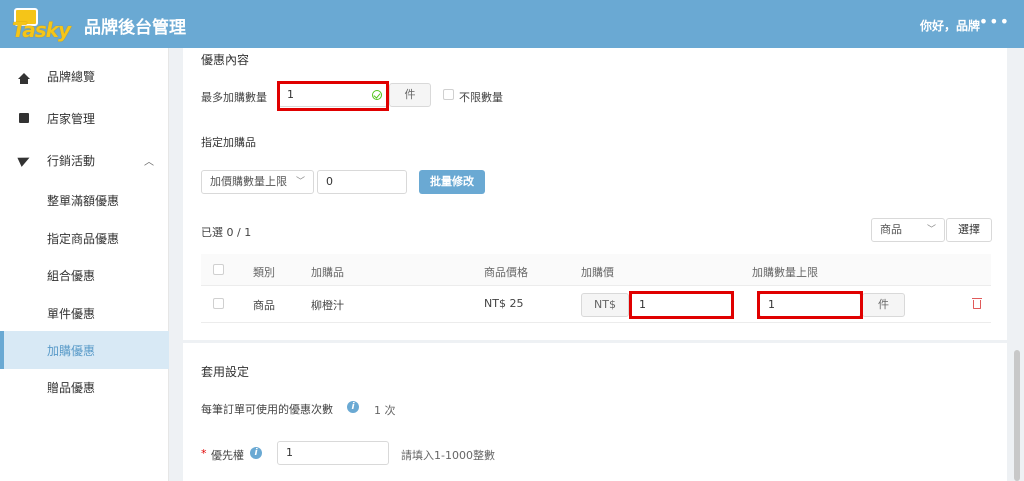 The width and height of the screenshot is (1024, 481). Describe the element at coordinates (333, 453) in the screenshot. I see `priority-input: 1` at that location.